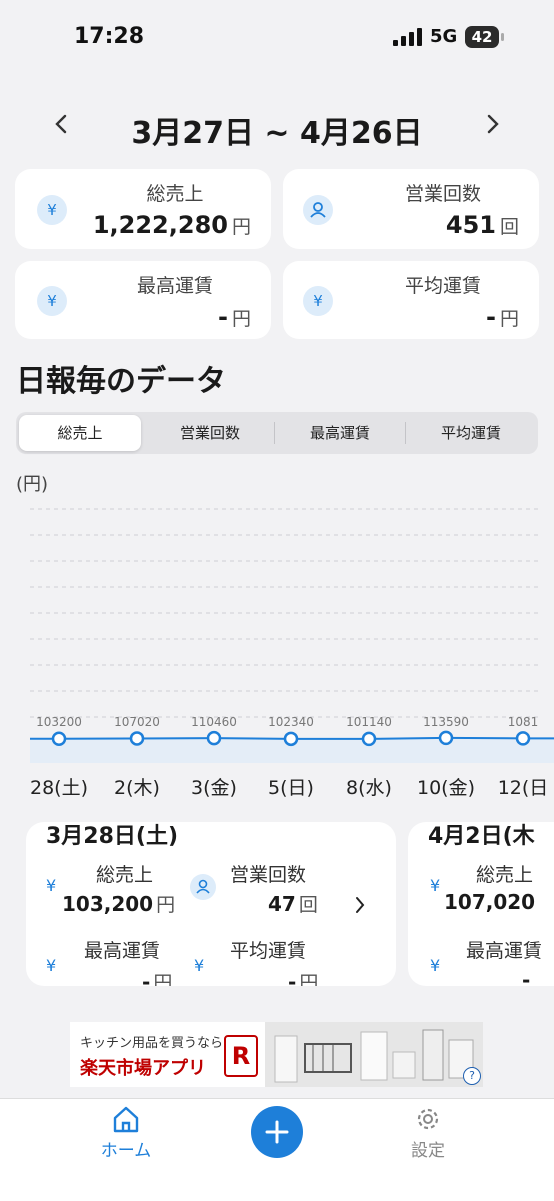 This screenshot has width=554, height=1201. Describe the element at coordinates (214, 788) in the screenshot. I see `x-tick-label: 3(金)` at that location.